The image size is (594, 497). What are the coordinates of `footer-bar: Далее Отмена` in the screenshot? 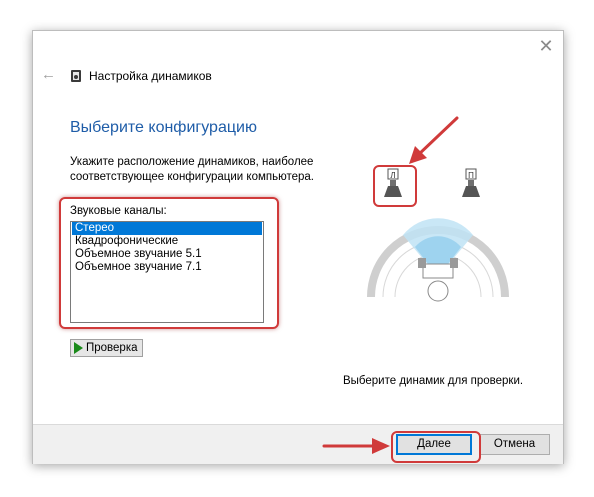 It's located at (298, 444).